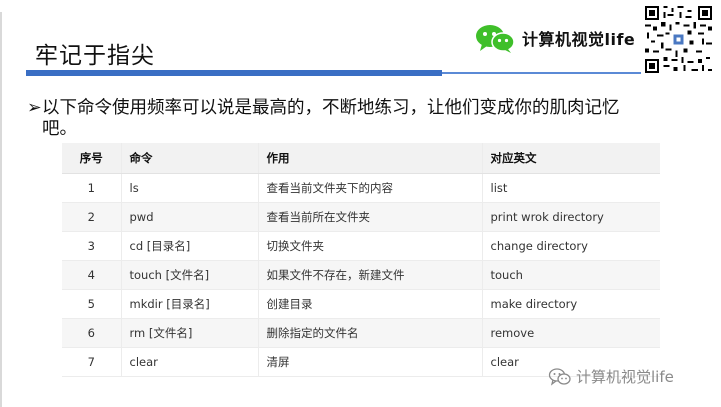  Describe the element at coordinates (570, 188) in the screenshot. I see `cell-english: list` at that location.